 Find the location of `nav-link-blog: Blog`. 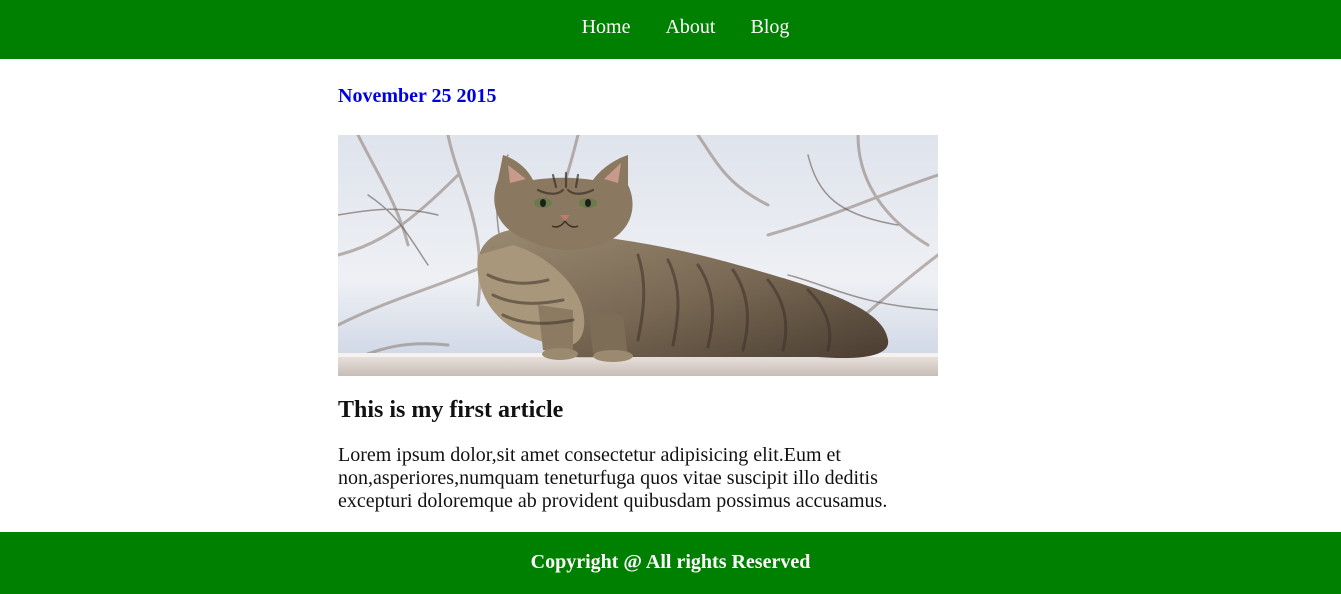

nav-link-blog: Blog is located at coordinates (769, 27).